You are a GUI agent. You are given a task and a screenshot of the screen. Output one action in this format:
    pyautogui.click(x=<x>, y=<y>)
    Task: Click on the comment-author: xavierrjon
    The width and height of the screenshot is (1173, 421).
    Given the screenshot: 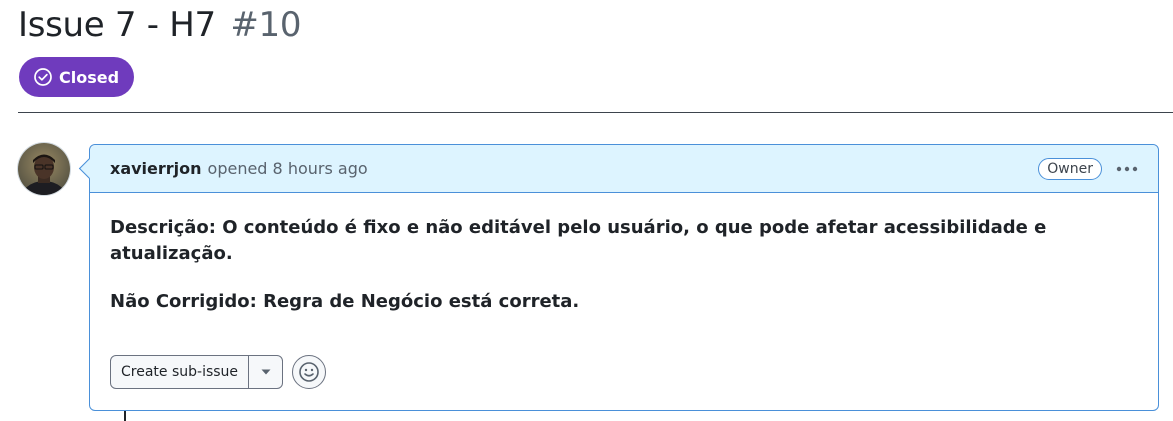 What is the action you would take?
    pyautogui.click(x=156, y=168)
    